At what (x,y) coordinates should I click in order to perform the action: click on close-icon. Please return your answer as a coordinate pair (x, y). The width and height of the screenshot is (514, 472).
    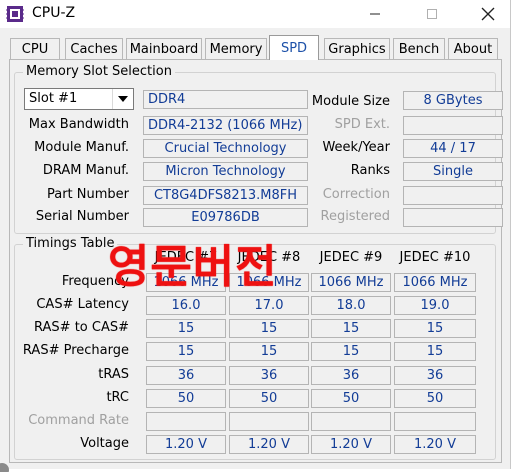
    Looking at the image, I should click on (488, 14).